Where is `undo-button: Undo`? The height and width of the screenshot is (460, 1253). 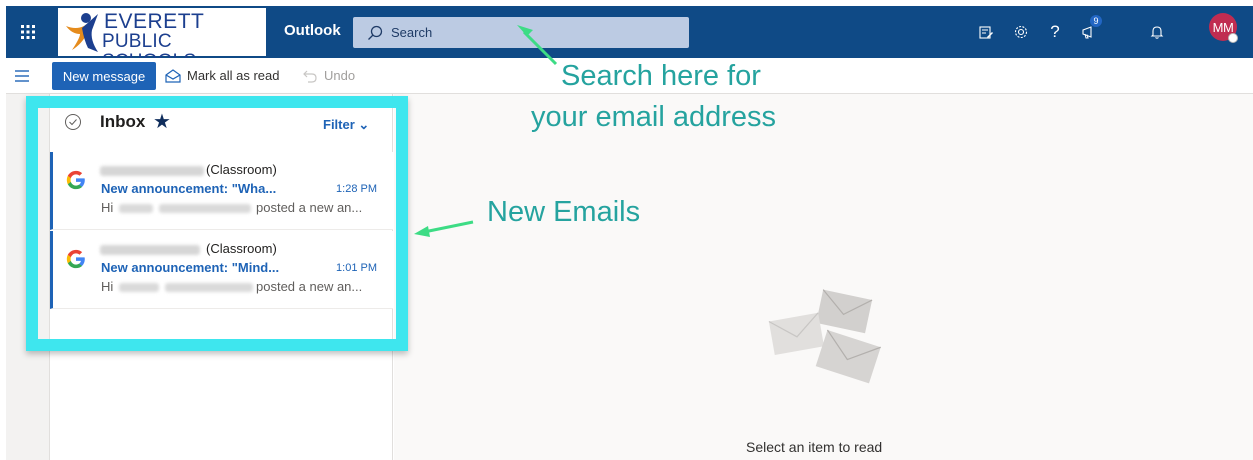
undo-button: Undo is located at coordinates (328, 75).